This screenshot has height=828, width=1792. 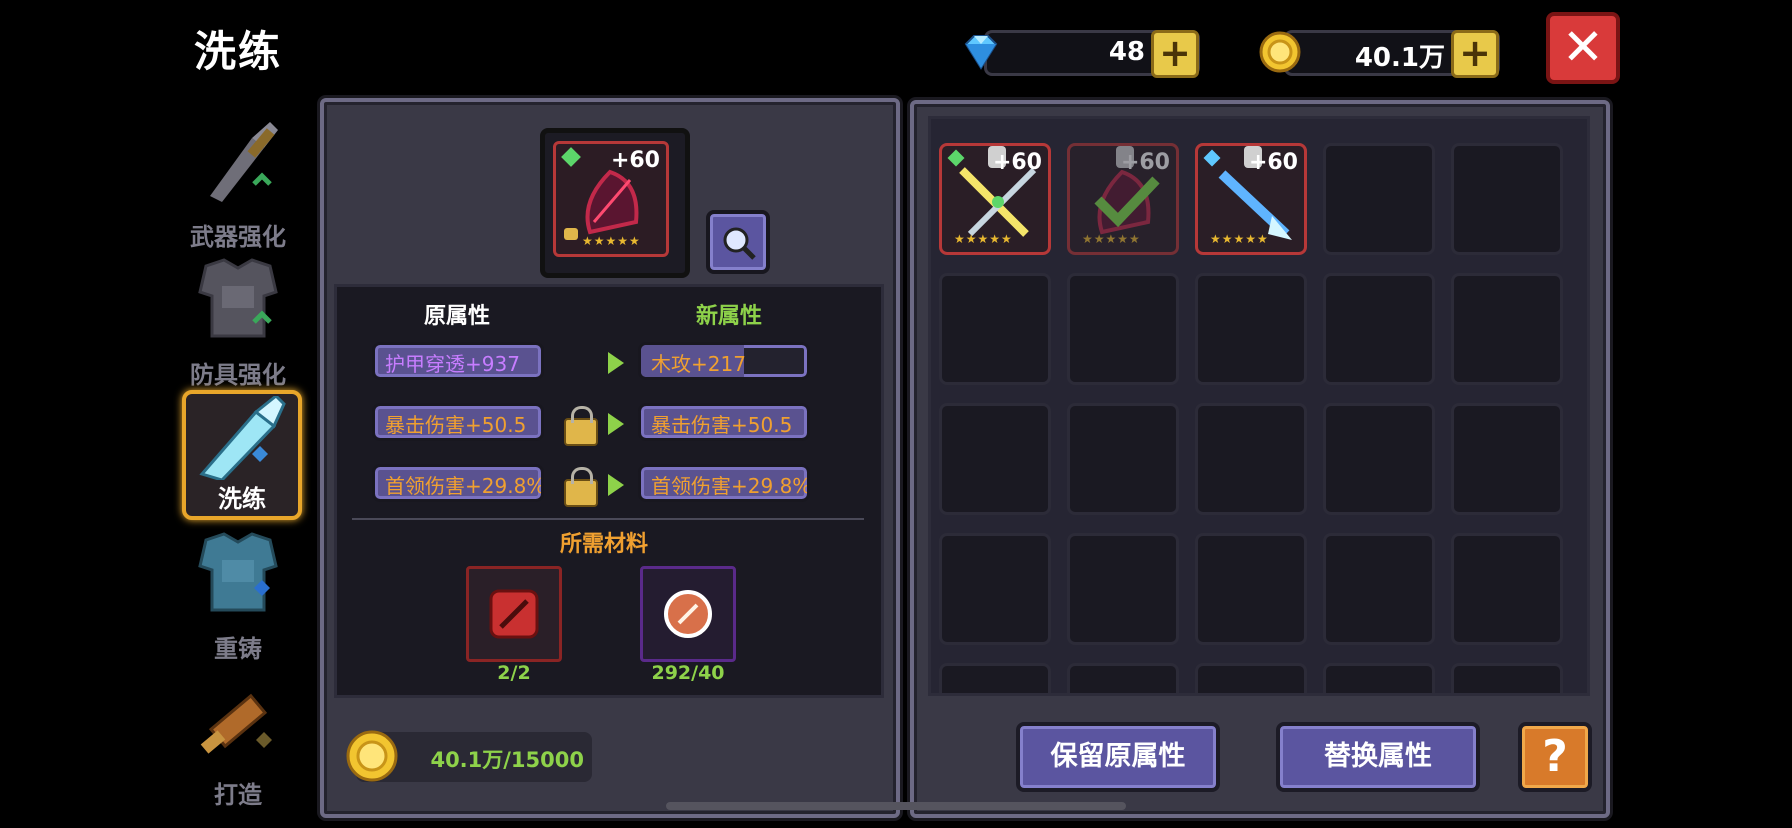 I want to click on crystal-sword-icon, so click(x=242, y=438).